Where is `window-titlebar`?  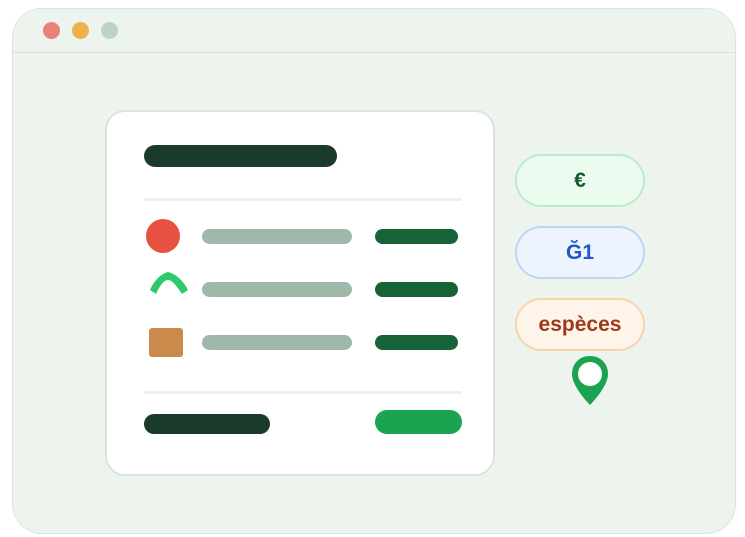 window-titlebar is located at coordinates (374, 31).